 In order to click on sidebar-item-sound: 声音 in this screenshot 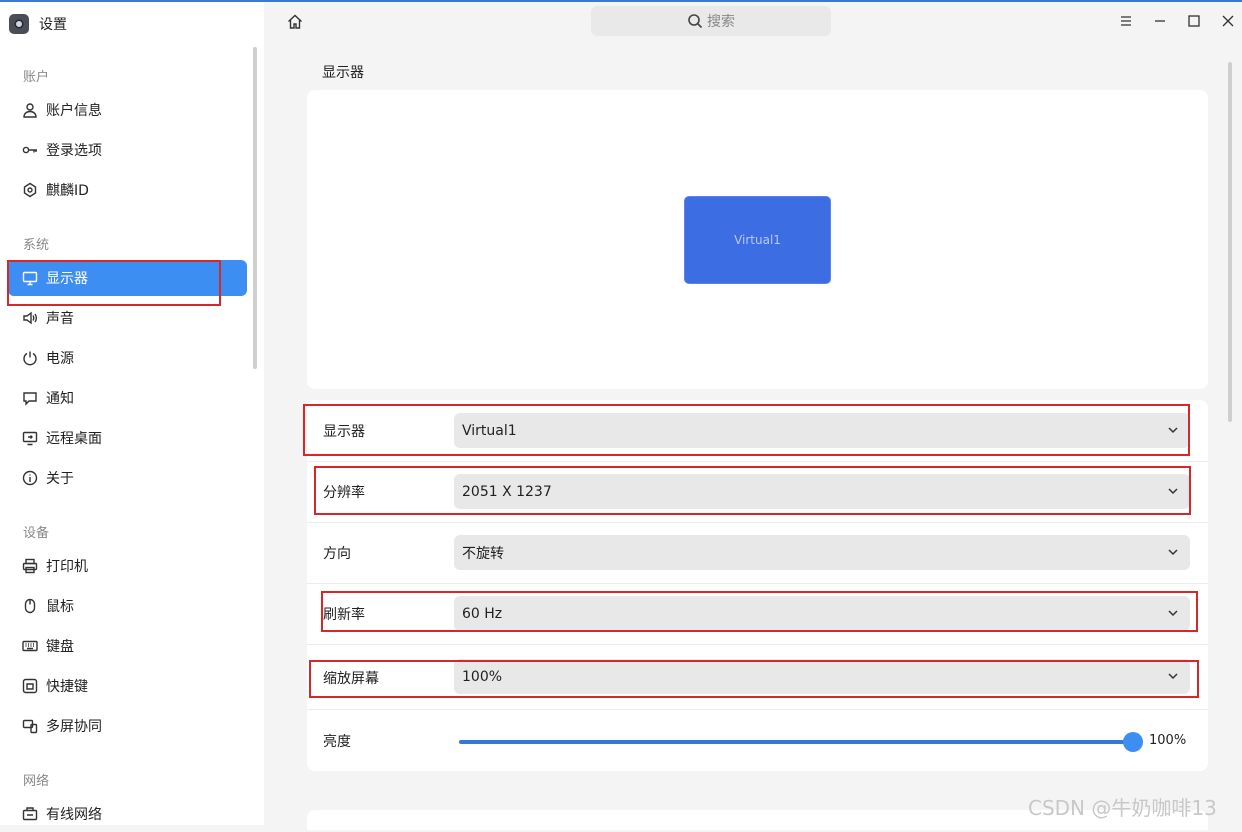, I will do `click(127, 318)`.